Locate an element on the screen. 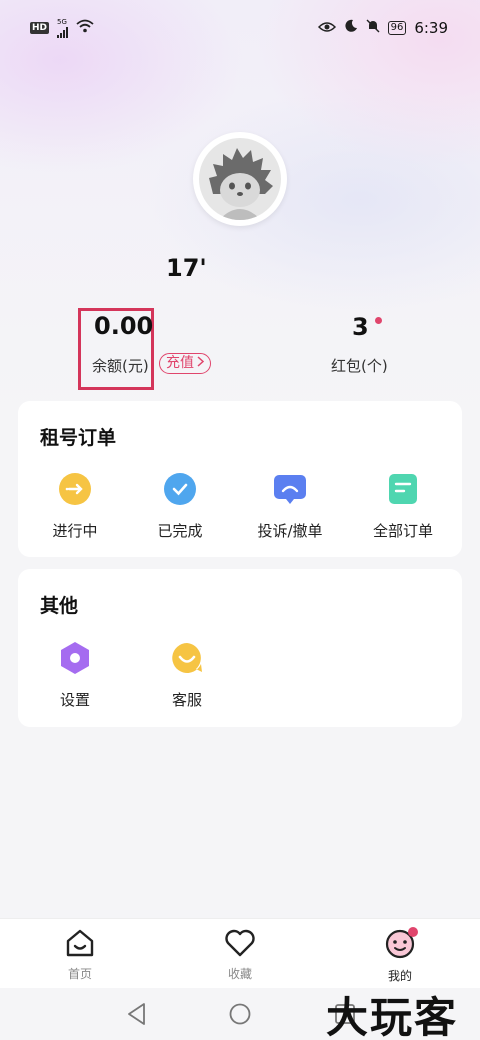 The height and width of the screenshot is (1040, 480). tab-mine: 我的 is located at coordinates (400, 955).